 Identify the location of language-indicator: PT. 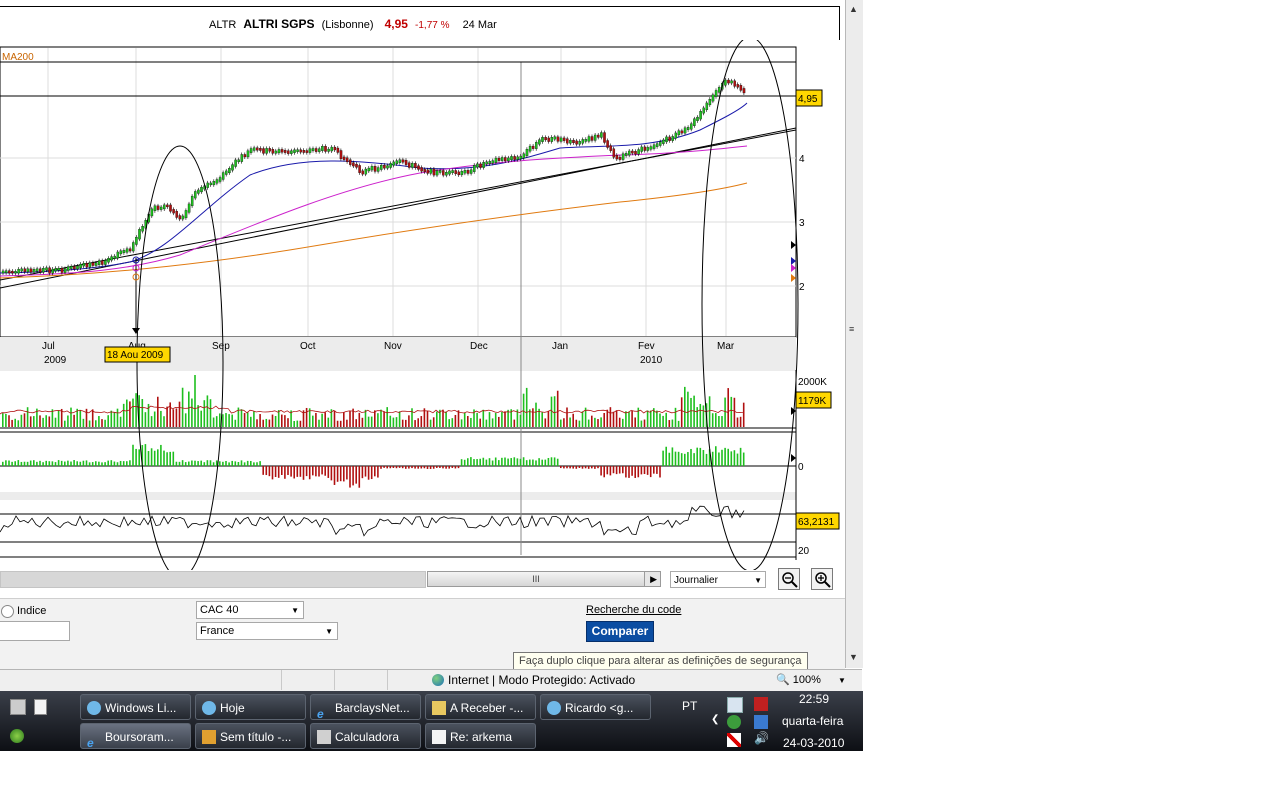
(689, 706).